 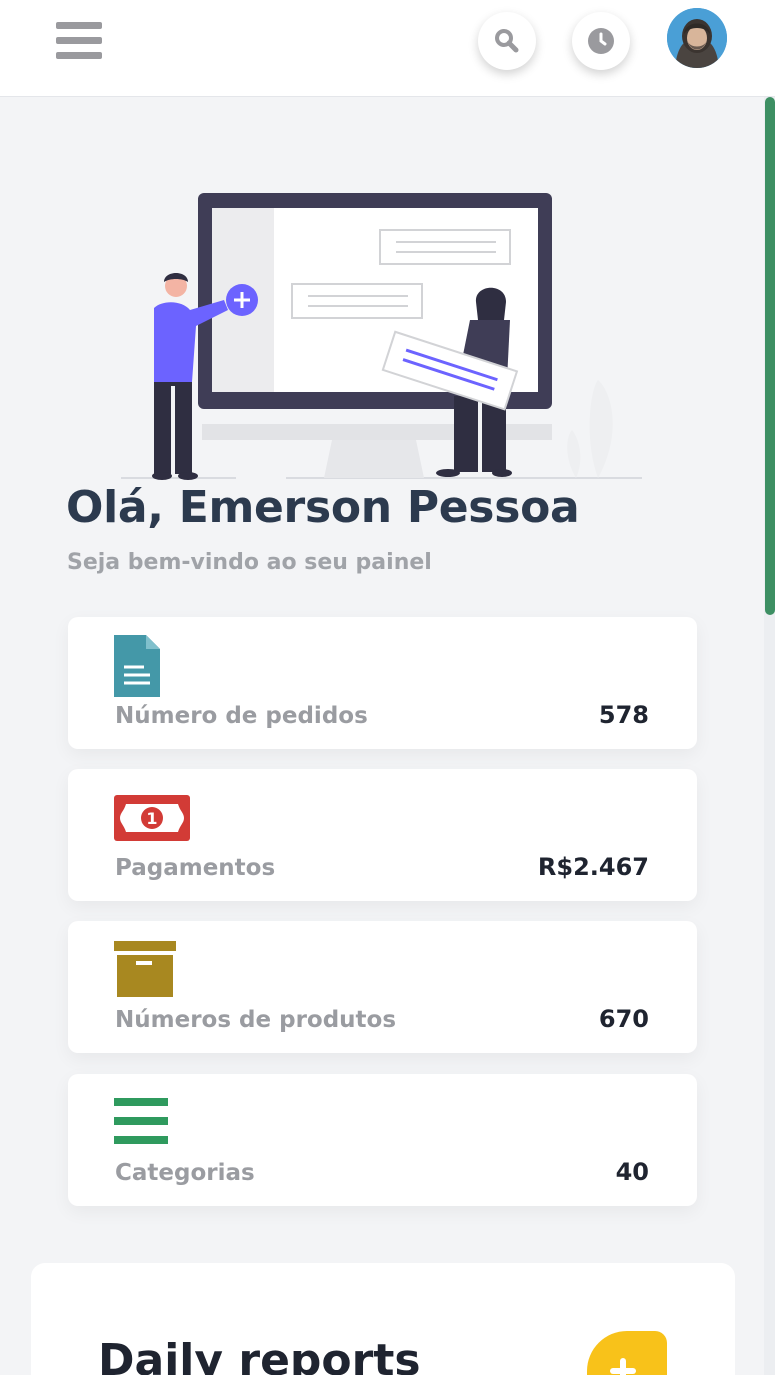 What do you see at coordinates (256, 1020) in the screenshot?
I see `stat-label: Números de produtos` at bounding box center [256, 1020].